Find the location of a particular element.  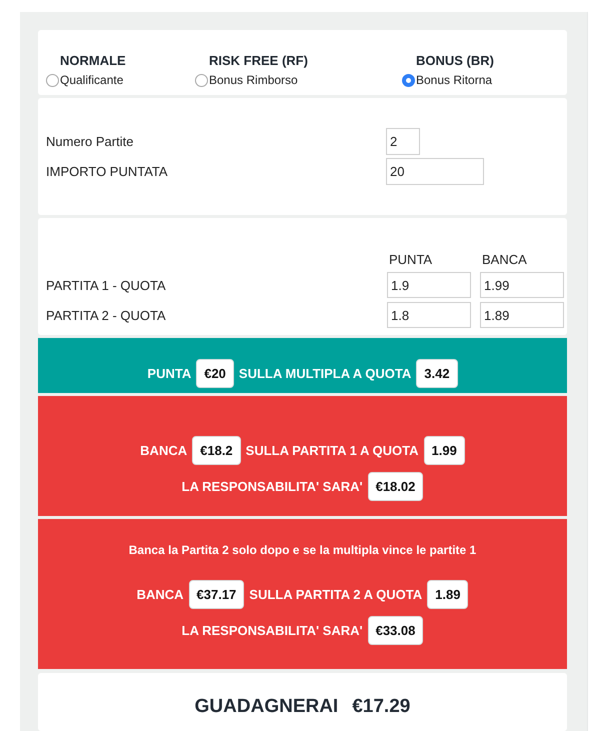

value-badge: €37.17 is located at coordinates (216, 594).